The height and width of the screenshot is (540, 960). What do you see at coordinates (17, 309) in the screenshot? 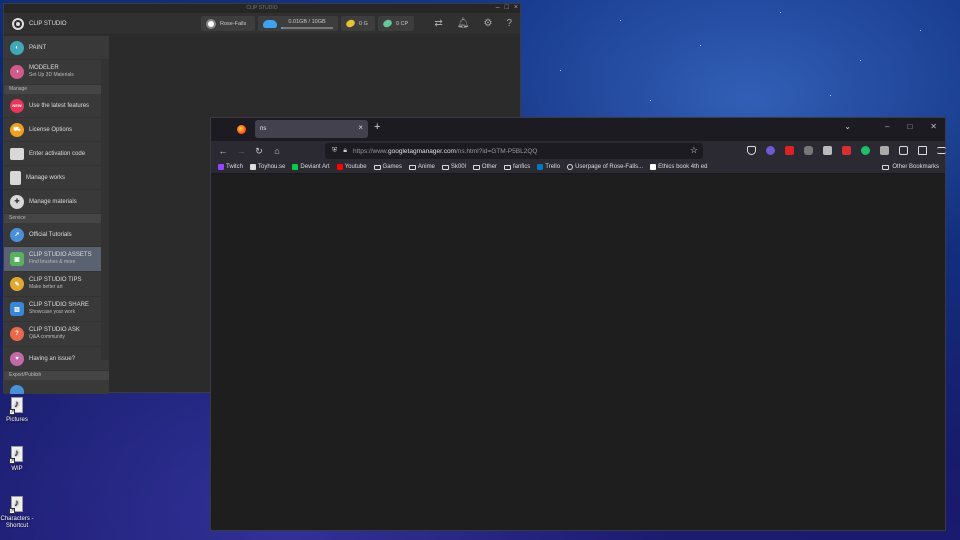
I see `share-icon: ▥` at bounding box center [17, 309].